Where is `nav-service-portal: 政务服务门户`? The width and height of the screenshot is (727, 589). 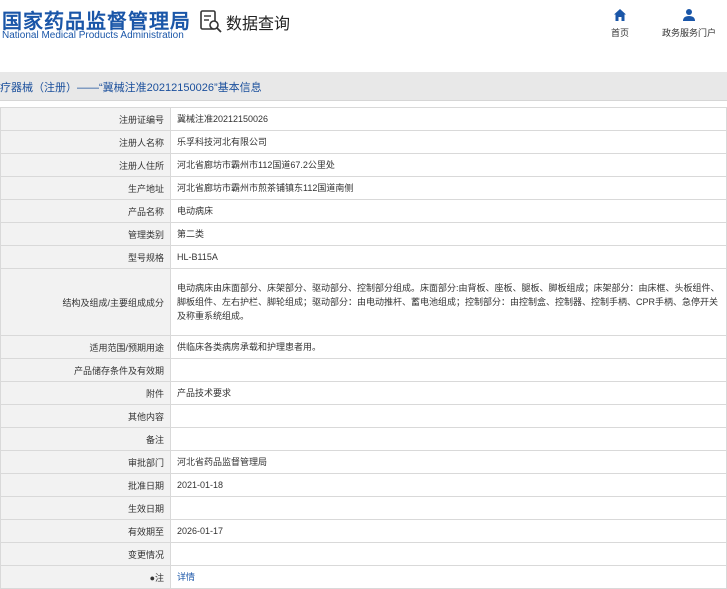 nav-service-portal: 政务服务门户 is located at coordinates (689, 23).